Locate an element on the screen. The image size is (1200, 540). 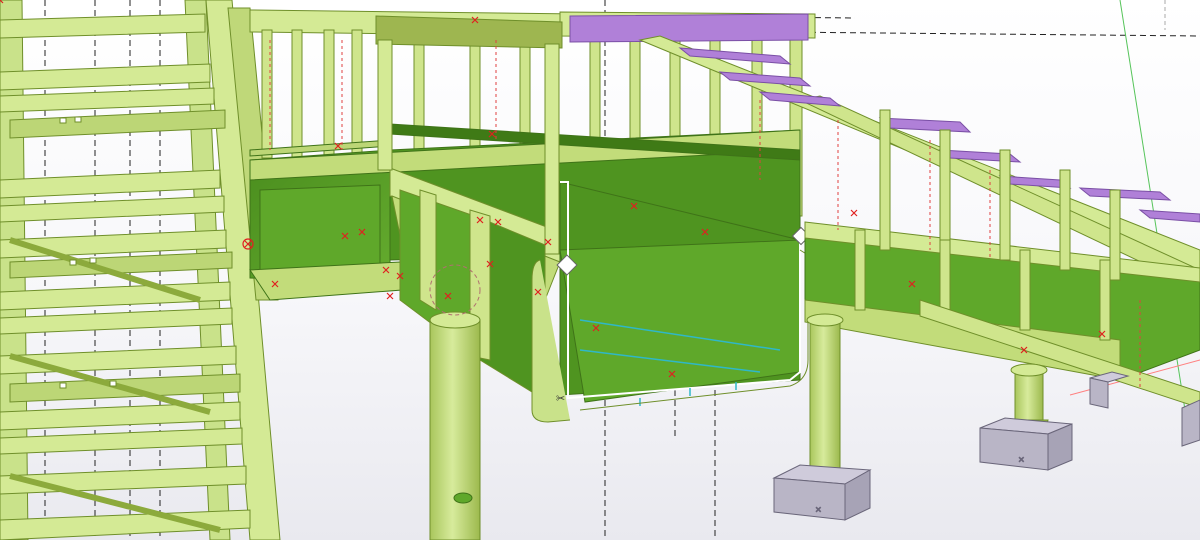
circular-column-right is located at coordinates (825, 400).